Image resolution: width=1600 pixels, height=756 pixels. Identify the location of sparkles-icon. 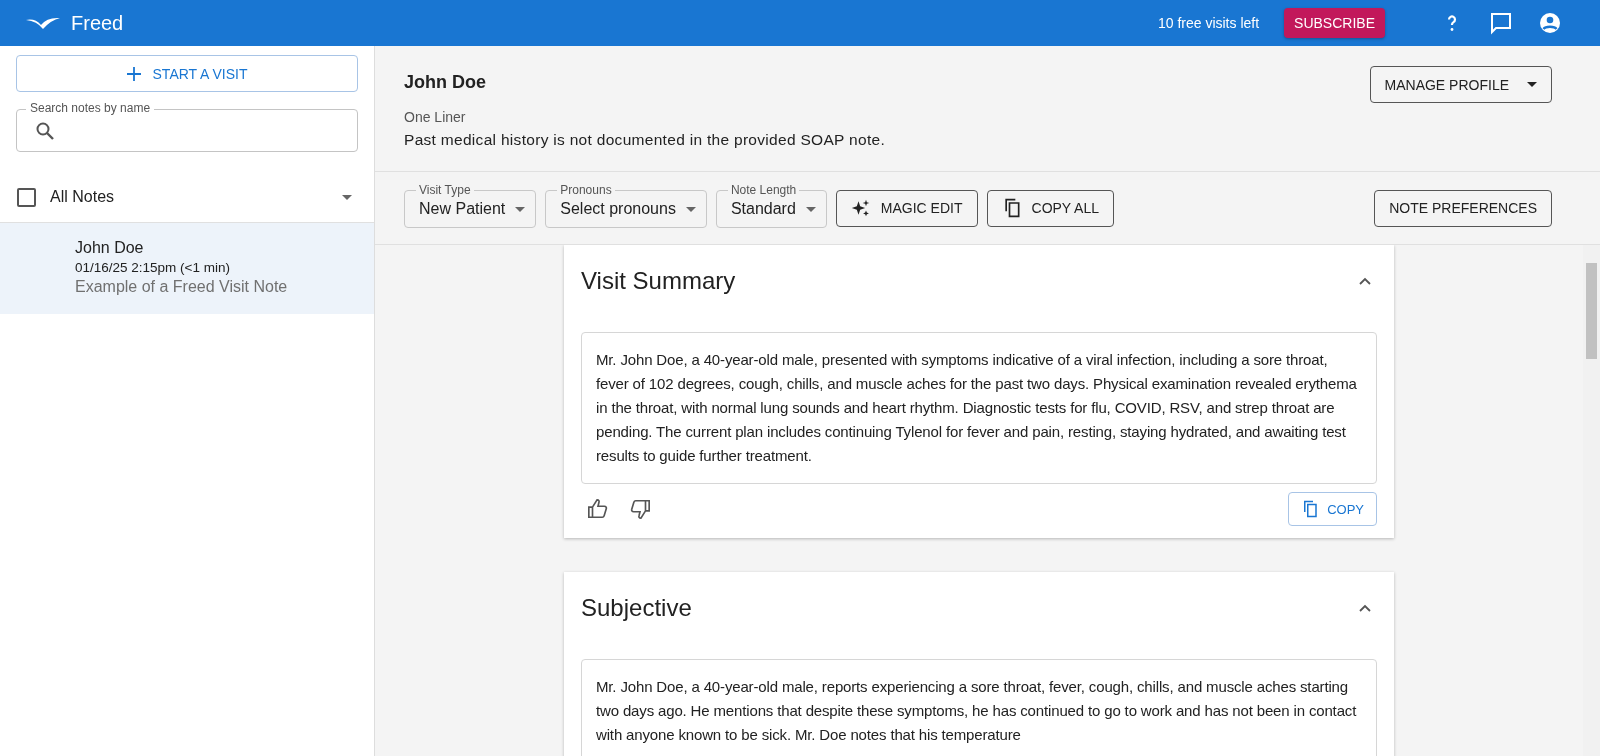
(860, 208).